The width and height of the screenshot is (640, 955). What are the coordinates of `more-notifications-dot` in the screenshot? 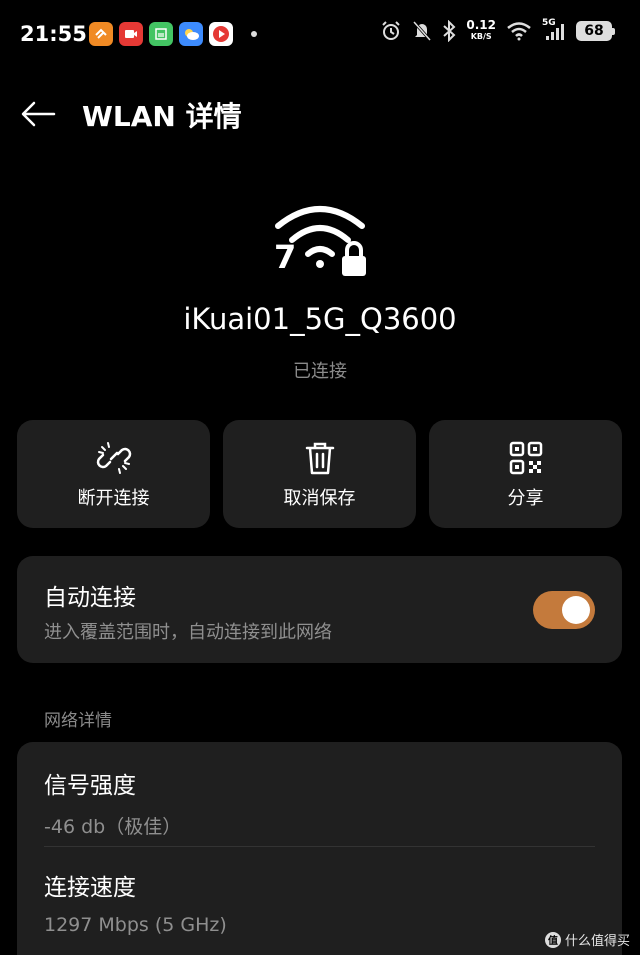 It's located at (254, 34).